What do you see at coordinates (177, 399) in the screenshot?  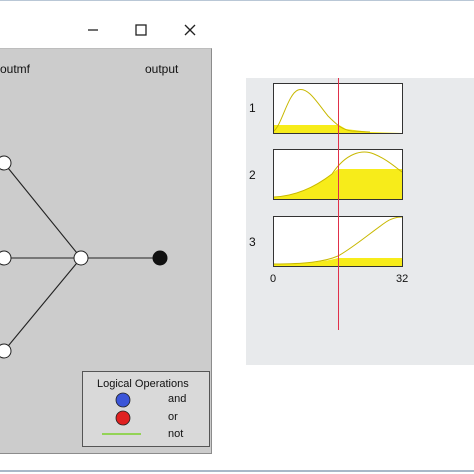 I see `legend-and-label: and` at bounding box center [177, 399].